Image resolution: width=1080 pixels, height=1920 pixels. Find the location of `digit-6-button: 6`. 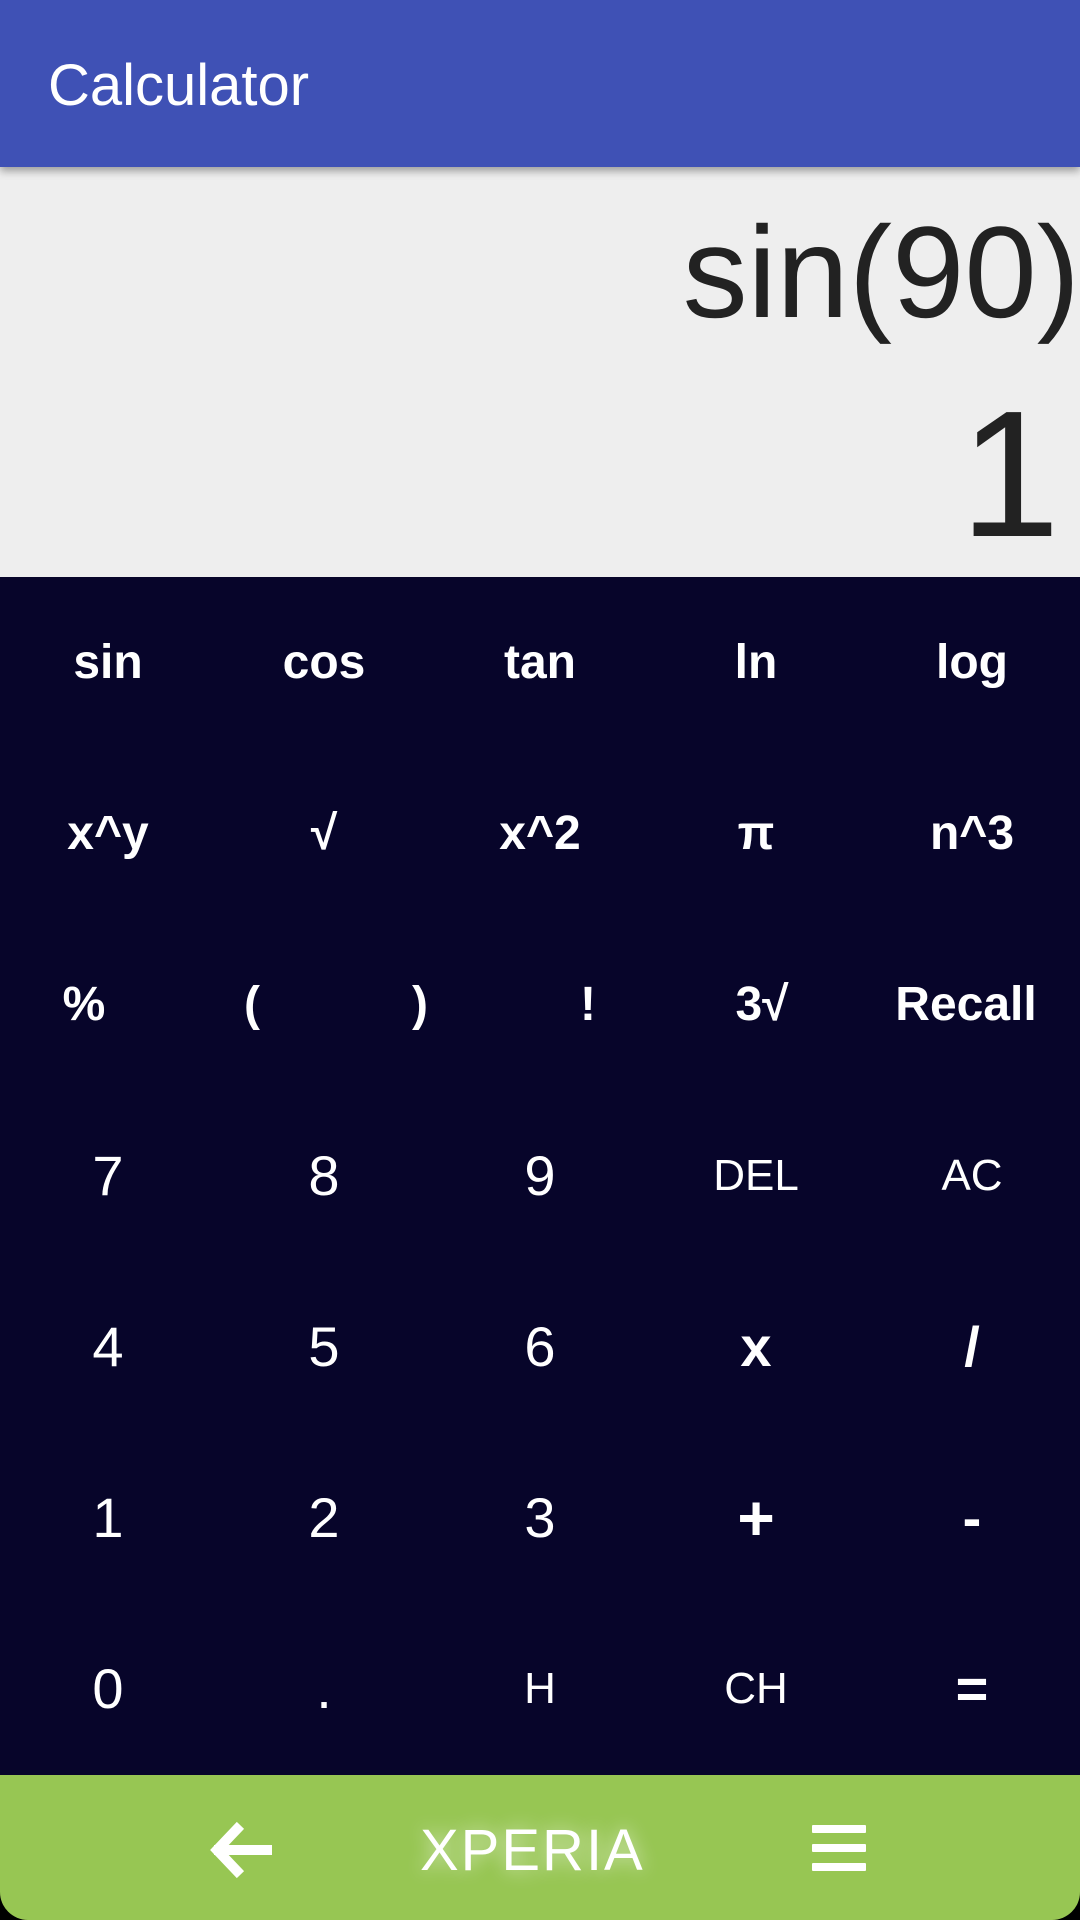

digit-6-button: 6 is located at coordinates (540, 1346).